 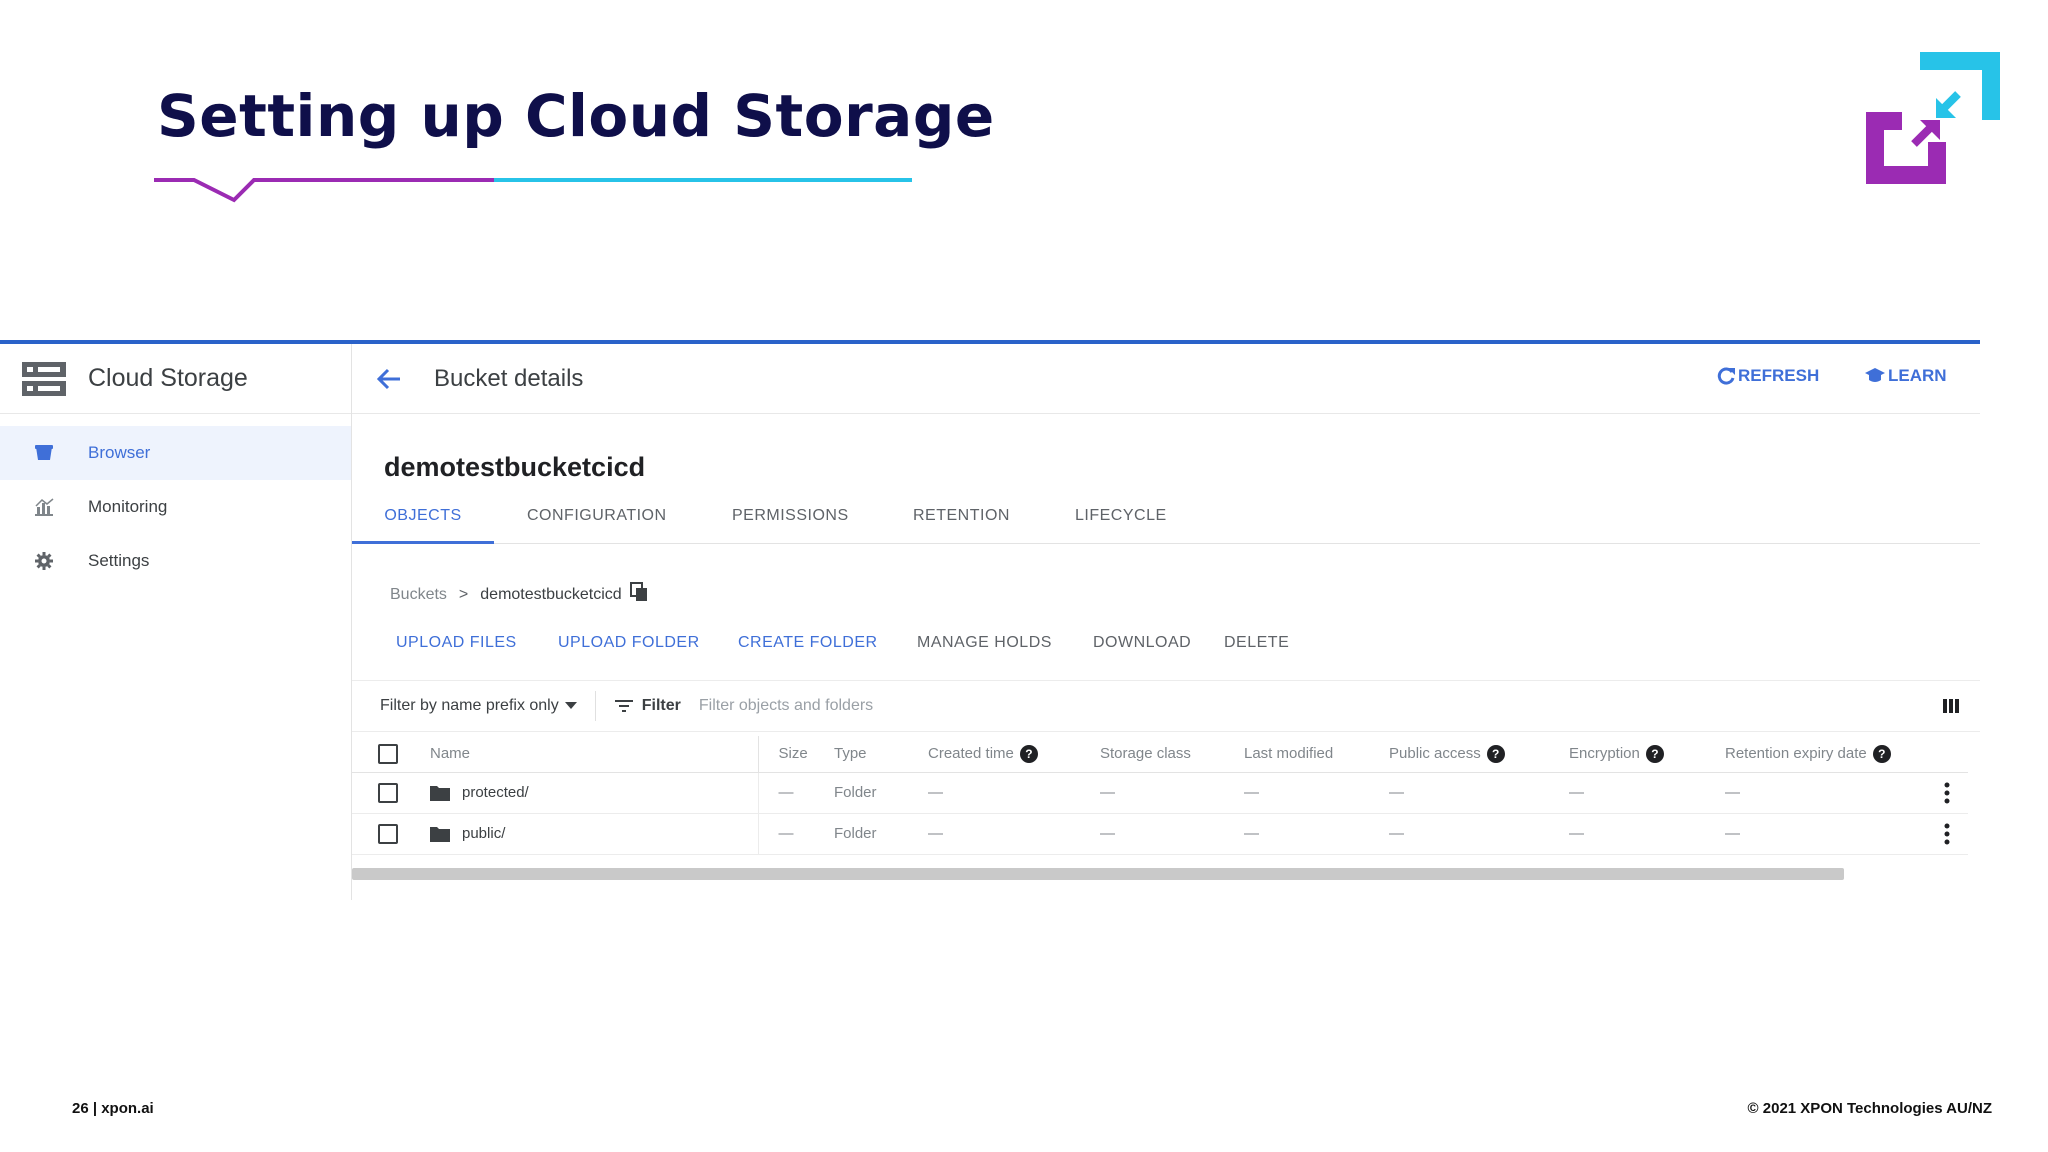 I want to click on gear-icon, so click(x=44, y=561).